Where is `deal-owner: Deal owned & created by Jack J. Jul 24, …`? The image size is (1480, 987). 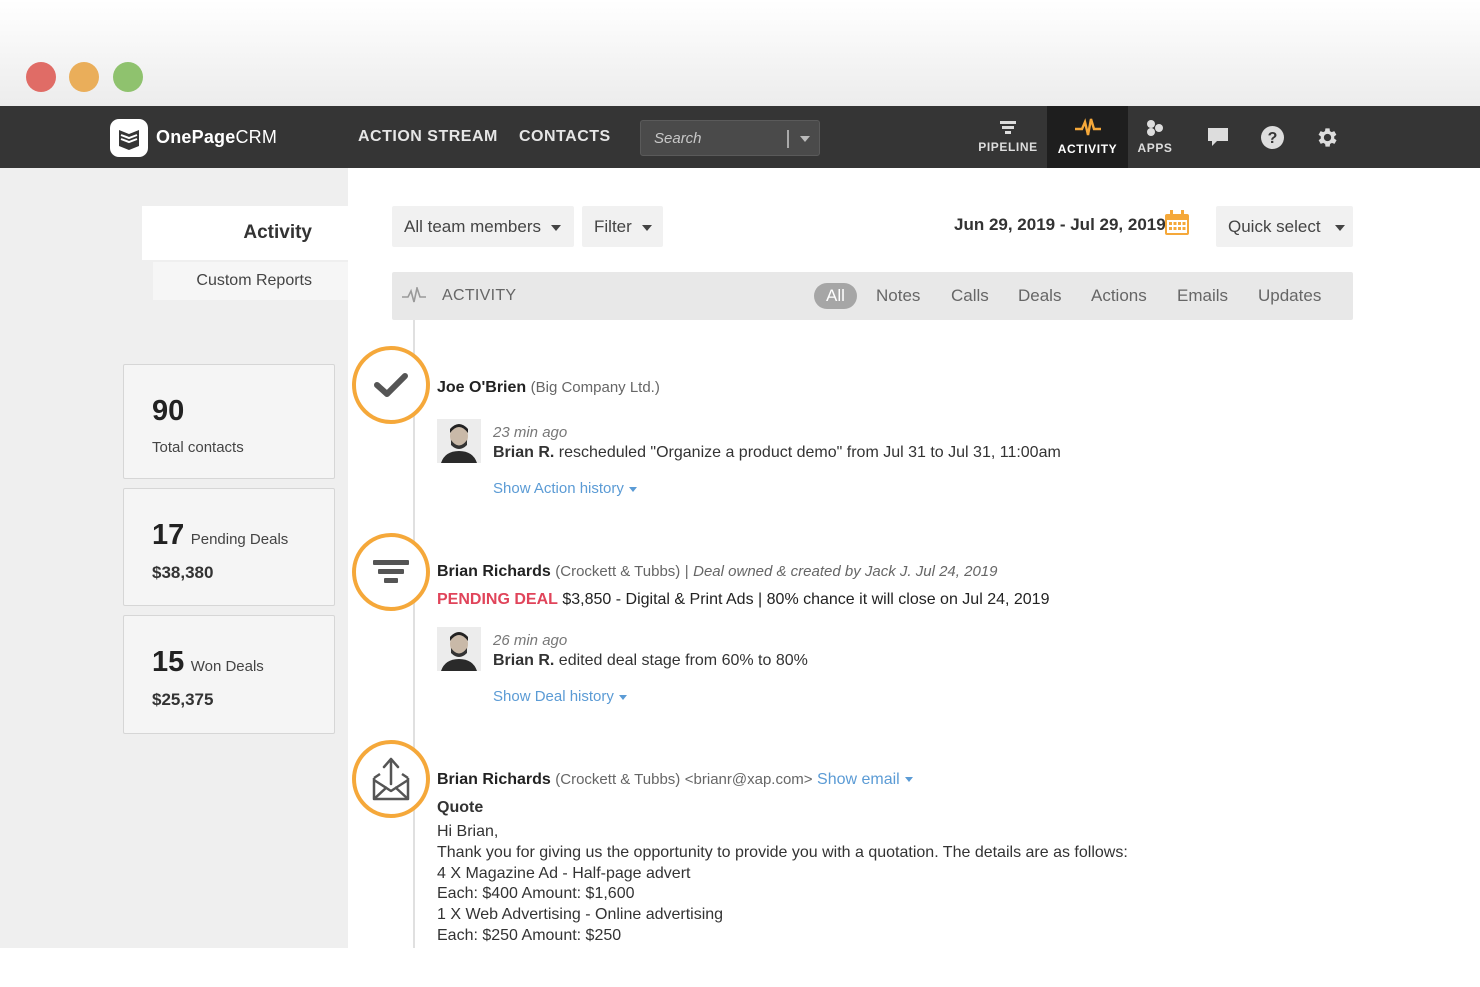 deal-owner: Deal owned & created by Jack J. Jul 24, … is located at coordinates (845, 571).